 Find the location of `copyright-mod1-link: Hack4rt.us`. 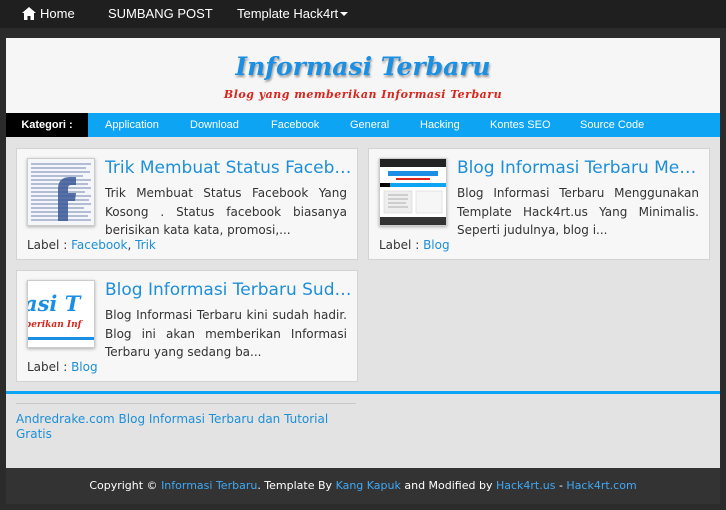

copyright-mod1-link: Hack4rt.us is located at coordinates (525, 485).